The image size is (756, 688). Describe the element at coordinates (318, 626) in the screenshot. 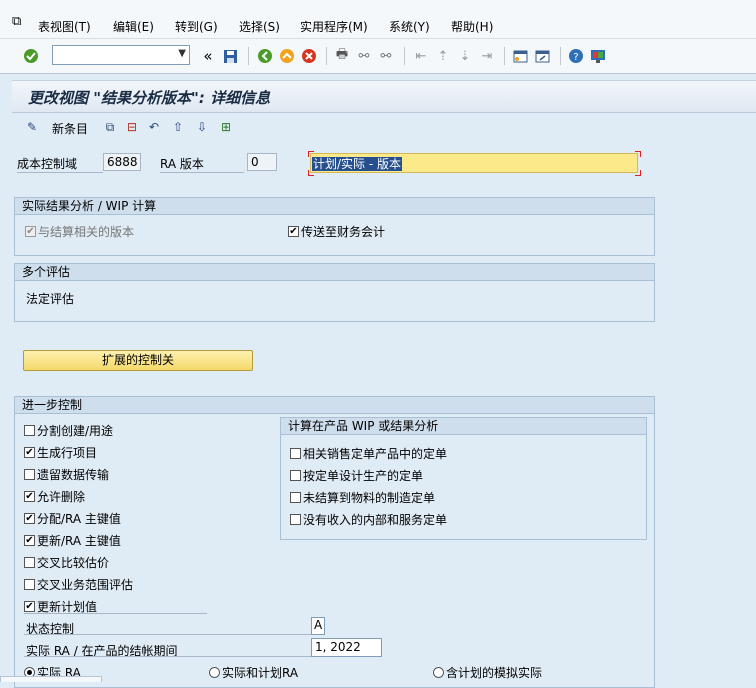

I see `status-control-input: A` at that location.